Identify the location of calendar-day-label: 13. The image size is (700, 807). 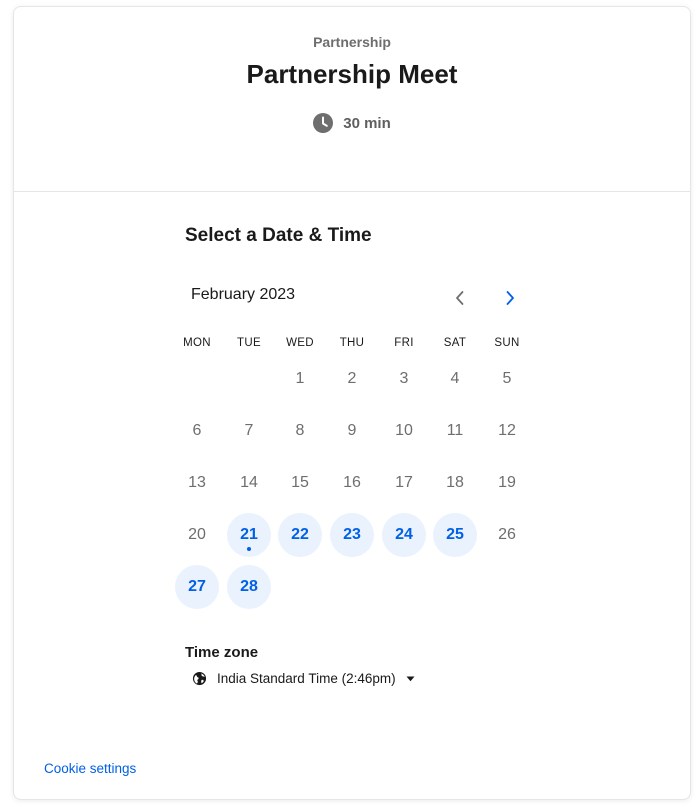
(197, 482).